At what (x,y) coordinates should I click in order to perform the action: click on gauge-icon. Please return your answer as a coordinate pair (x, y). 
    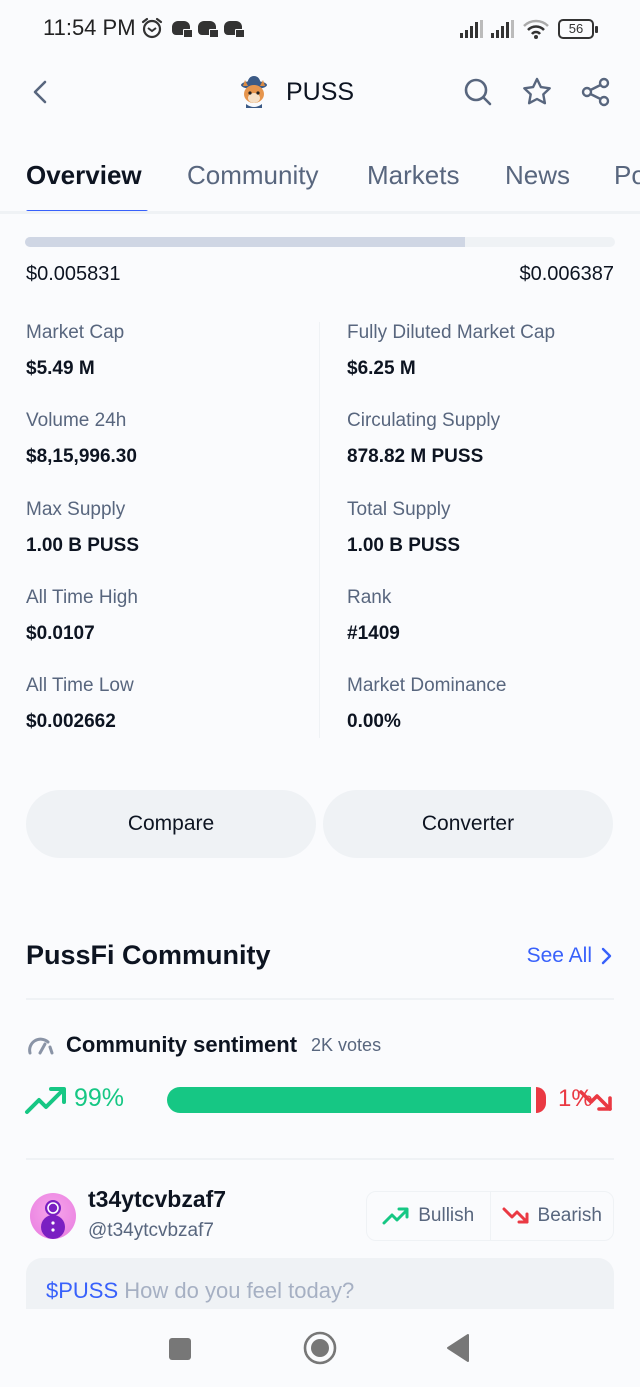
    Looking at the image, I should click on (41, 1046).